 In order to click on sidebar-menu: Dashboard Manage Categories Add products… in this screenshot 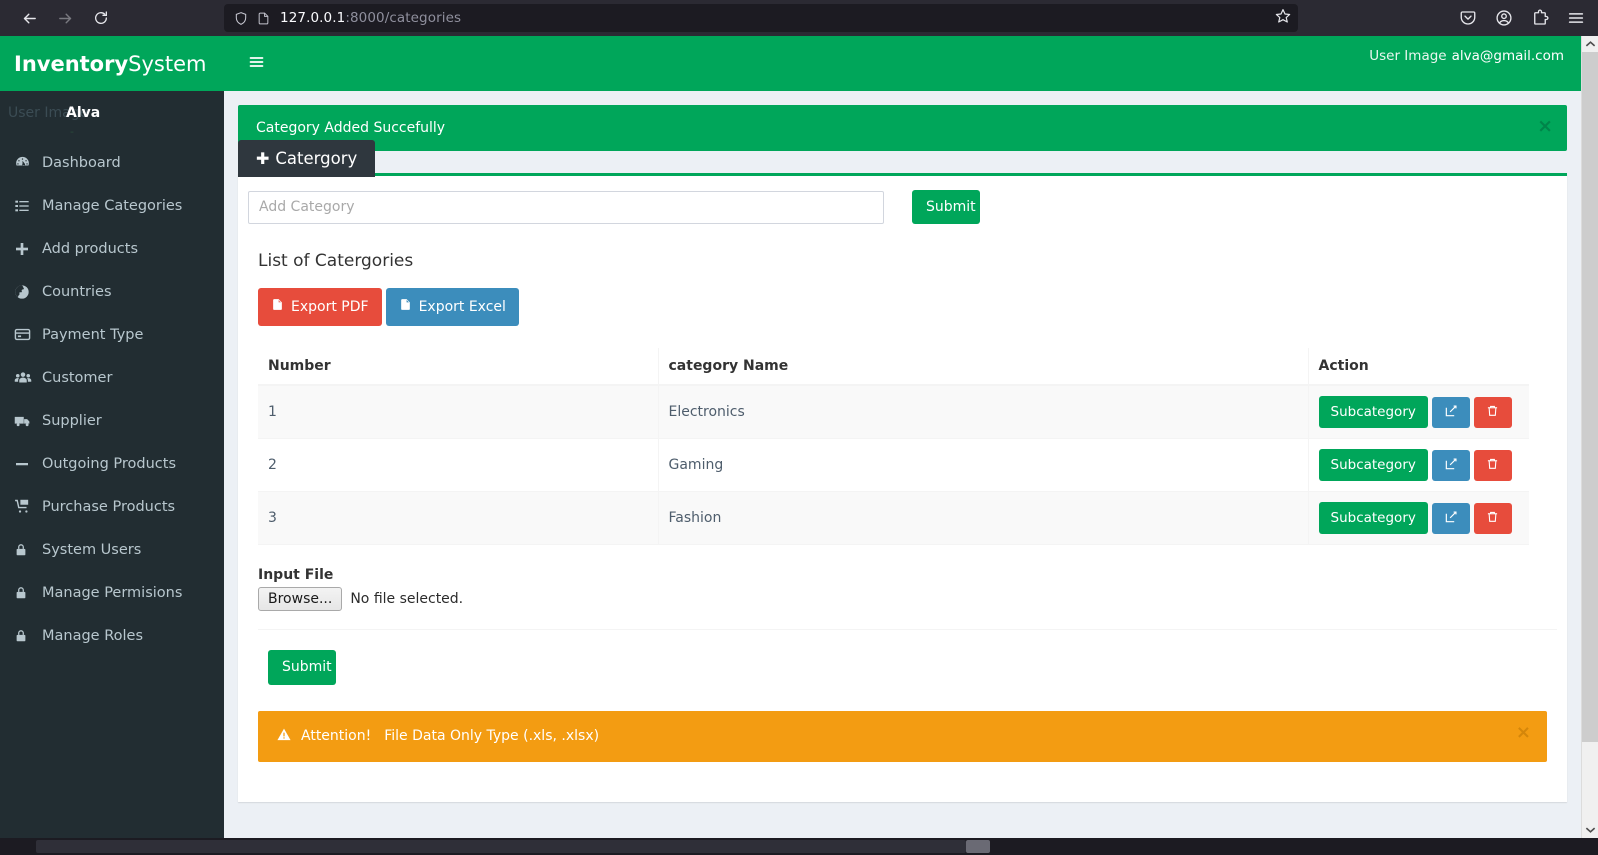, I will do `click(112, 399)`.